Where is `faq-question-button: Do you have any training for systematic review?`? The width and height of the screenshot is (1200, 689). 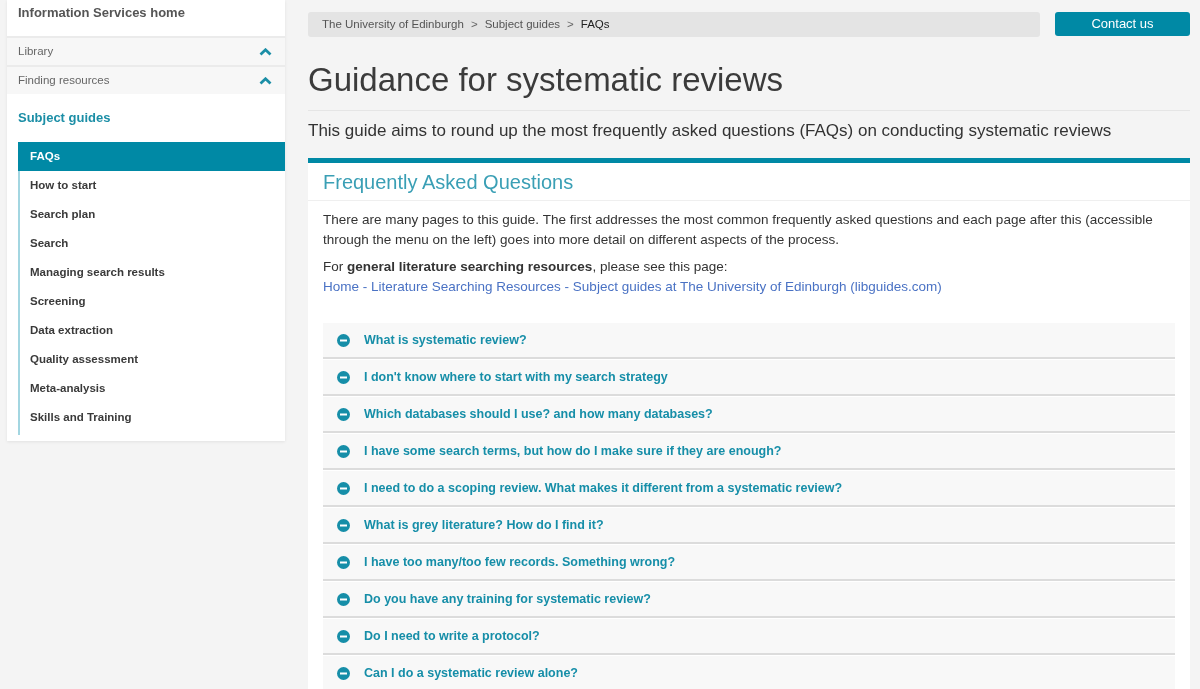 faq-question-button: Do you have any training for systematic review? is located at coordinates (749, 600).